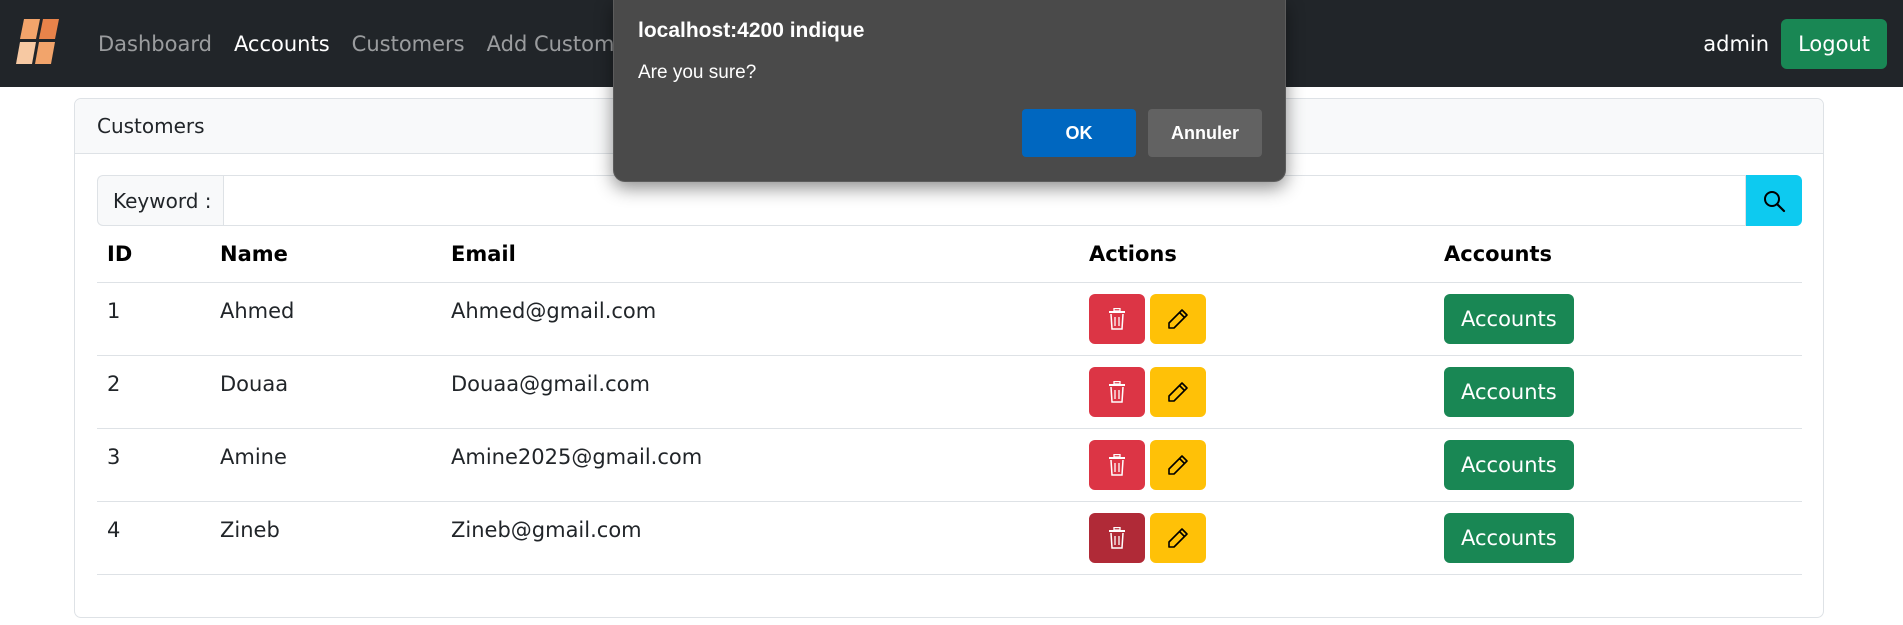 This screenshot has width=1903, height=625. What do you see at coordinates (325, 392) in the screenshot?
I see `cell-name: Douaa` at bounding box center [325, 392].